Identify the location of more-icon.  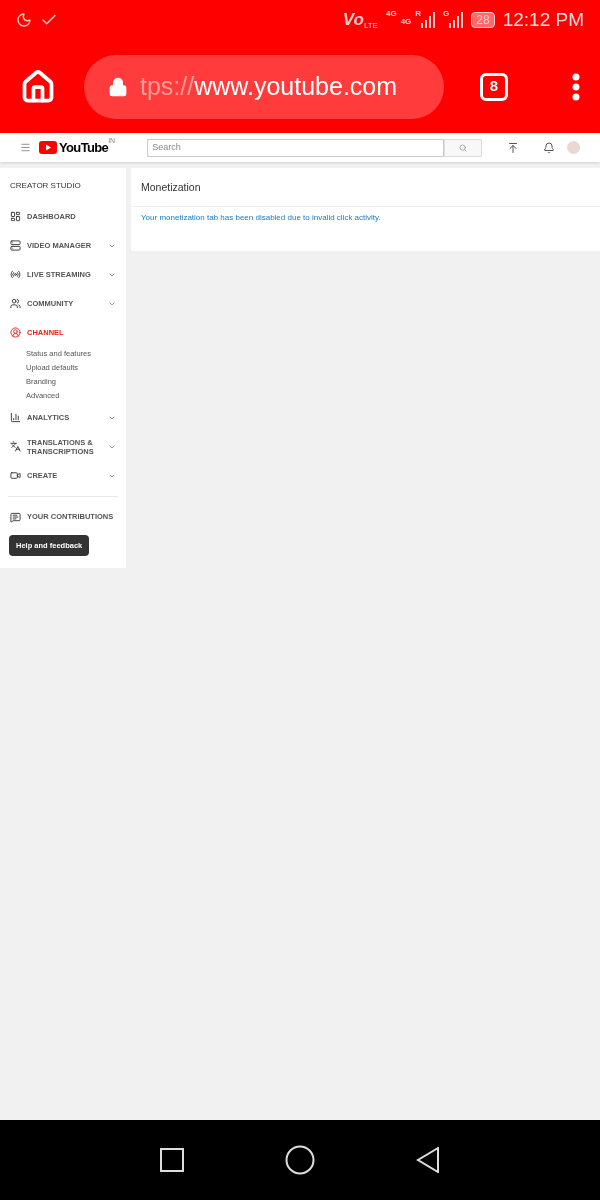
(576, 86).